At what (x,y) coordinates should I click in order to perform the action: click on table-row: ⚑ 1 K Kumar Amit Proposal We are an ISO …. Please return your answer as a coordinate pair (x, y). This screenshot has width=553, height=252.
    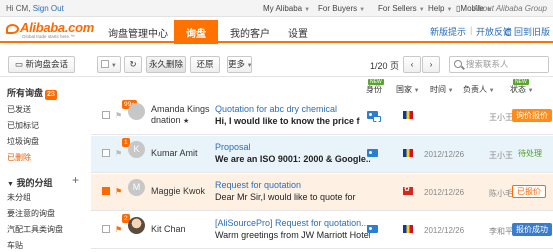
    Looking at the image, I should click on (322, 154).